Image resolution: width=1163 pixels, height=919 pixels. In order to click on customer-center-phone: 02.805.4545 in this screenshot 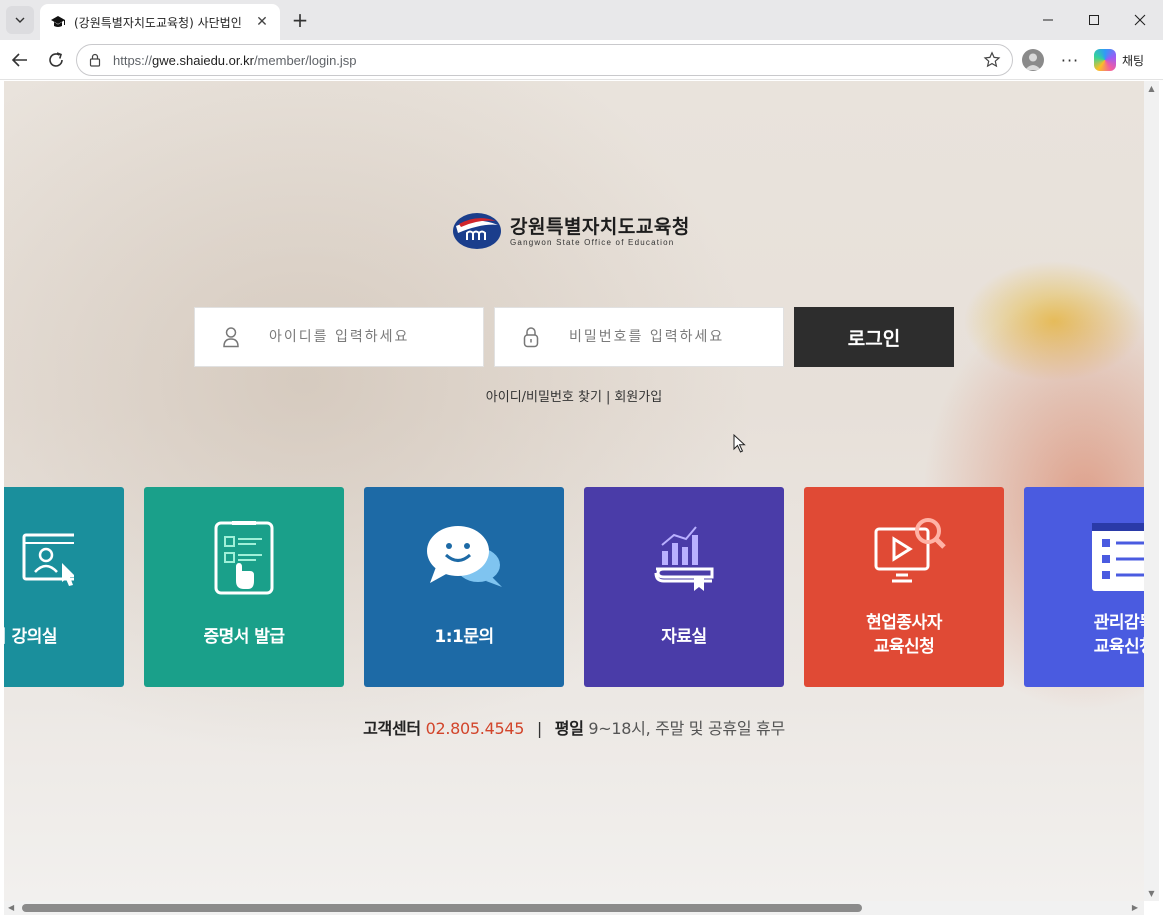, I will do `click(475, 728)`.